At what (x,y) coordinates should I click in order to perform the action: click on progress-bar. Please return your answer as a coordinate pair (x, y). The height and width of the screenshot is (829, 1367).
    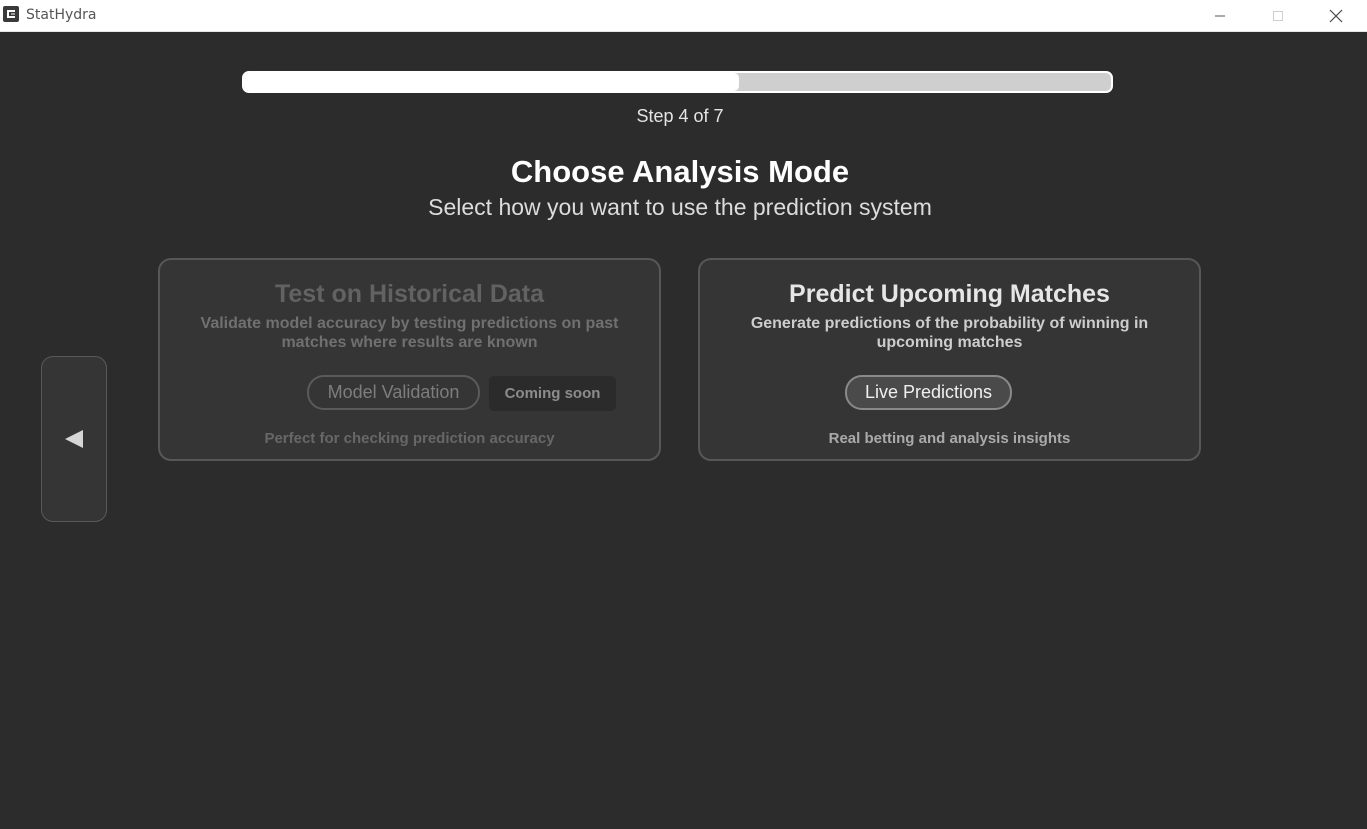
    Looking at the image, I should click on (677, 82).